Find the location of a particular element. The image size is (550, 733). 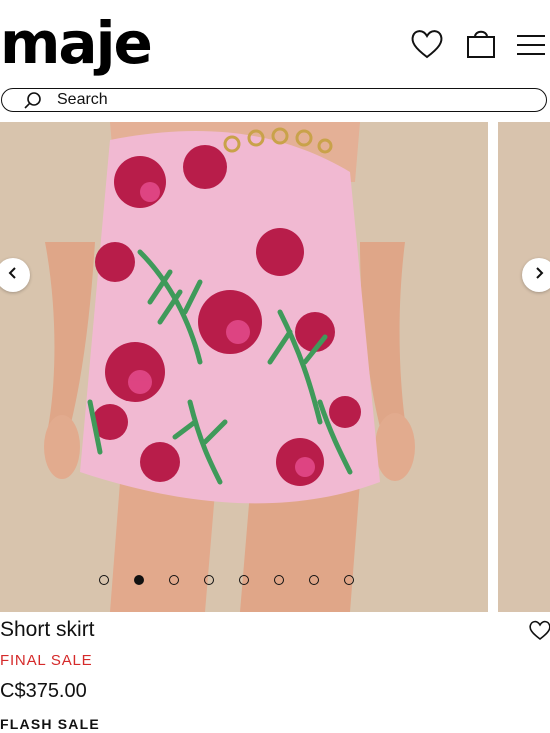

chevron-left-icon is located at coordinates (13, 275).